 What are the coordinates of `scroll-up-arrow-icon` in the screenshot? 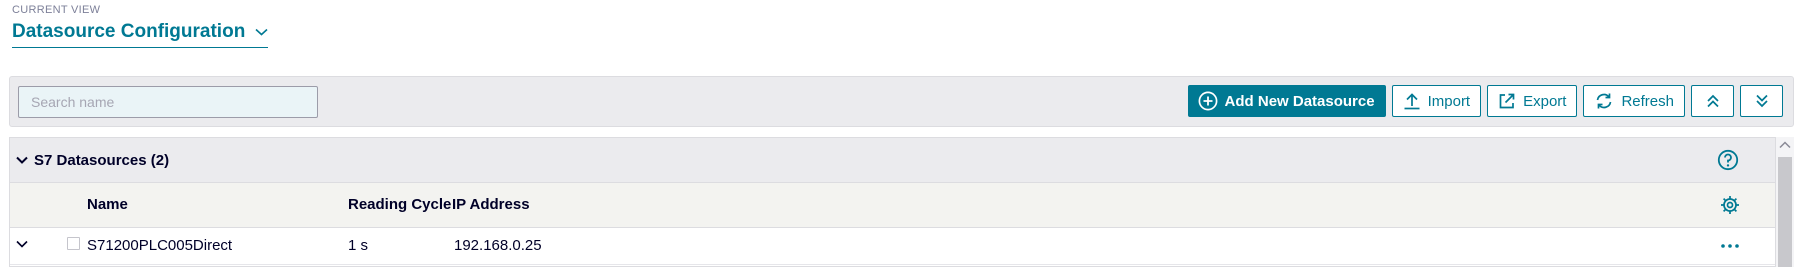 It's located at (1785, 145).